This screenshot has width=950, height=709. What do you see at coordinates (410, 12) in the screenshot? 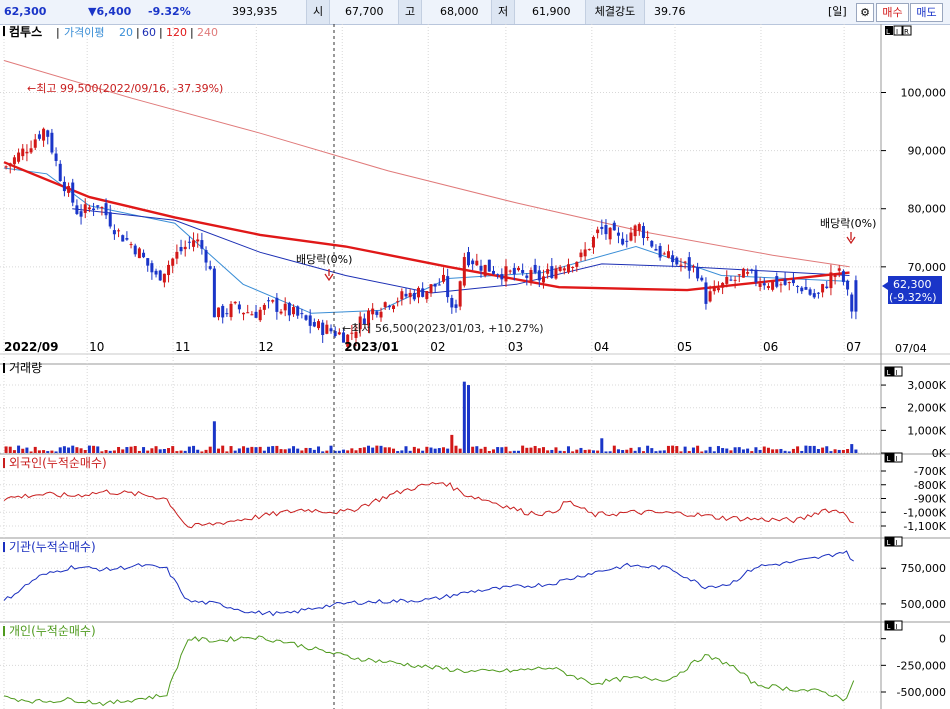
I see `high-label: 고` at bounding box center [410, 12].